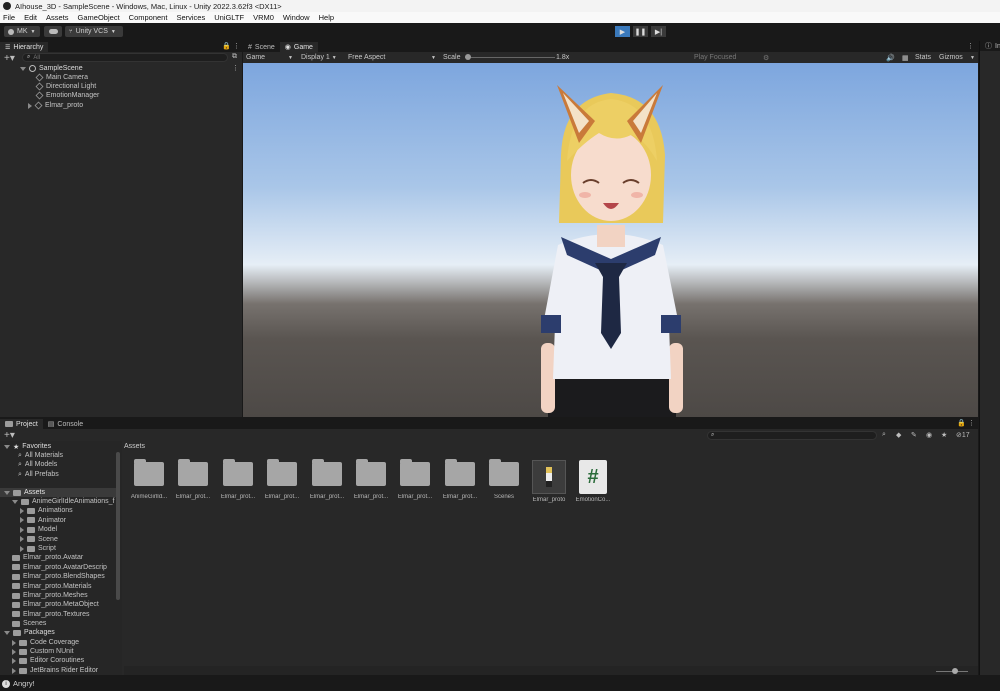 The image size is (1000, 691). What do you see at coordinates (53, 31) in the screenshot?
I see `cloud-button` at bounding box center [53, 31].